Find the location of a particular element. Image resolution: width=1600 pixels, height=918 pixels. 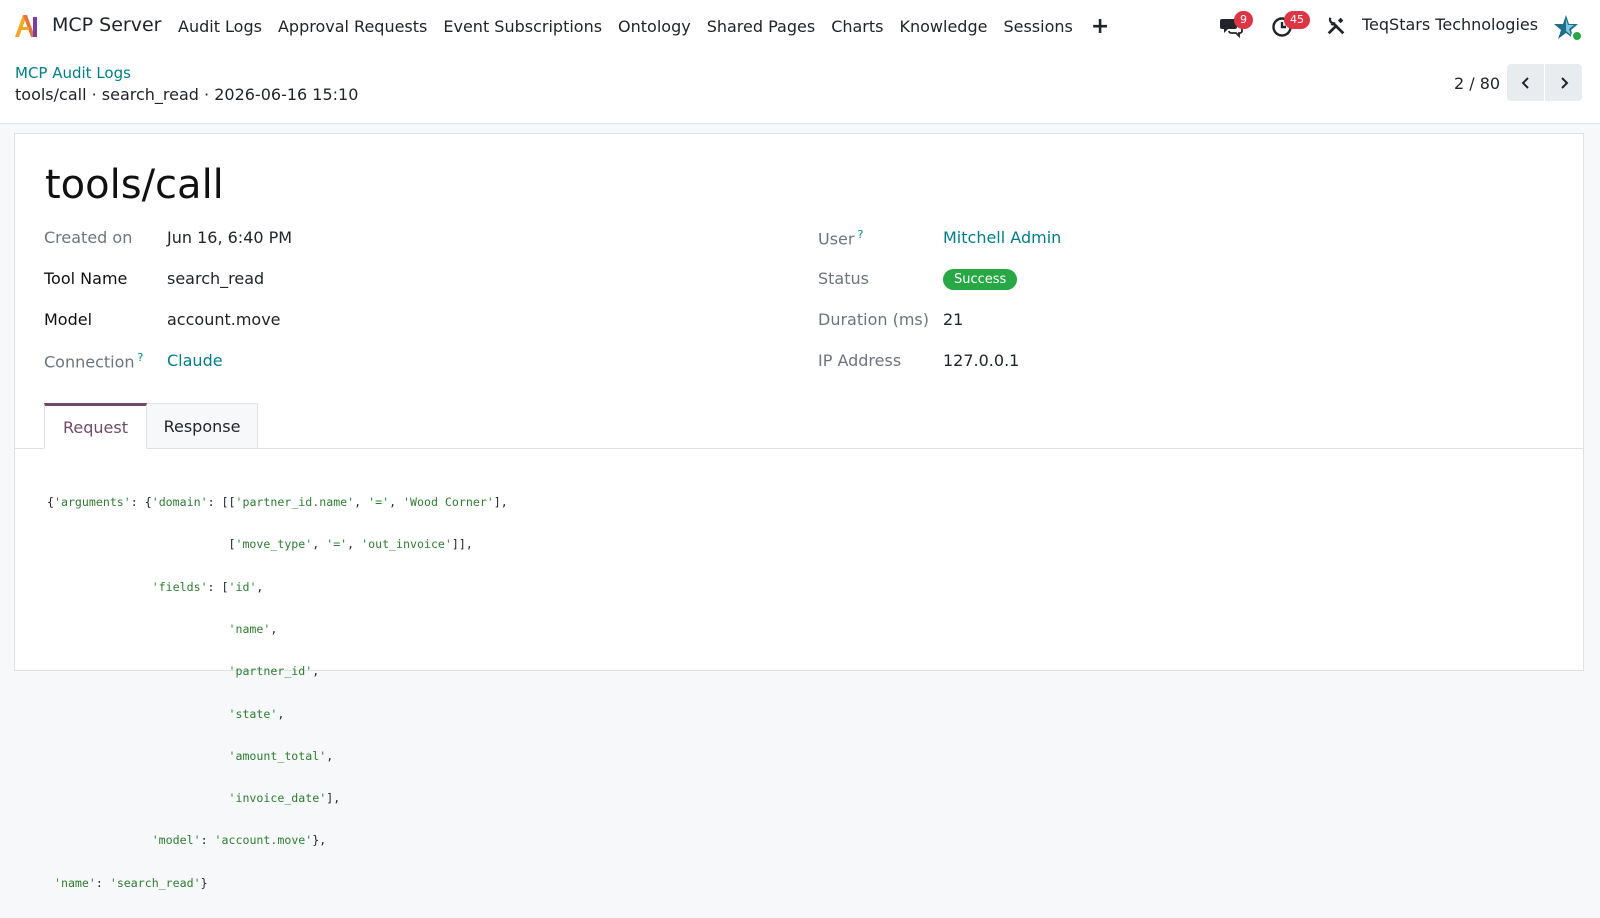

menu-sessions: Sessions is located at coordinates (1037, 26).